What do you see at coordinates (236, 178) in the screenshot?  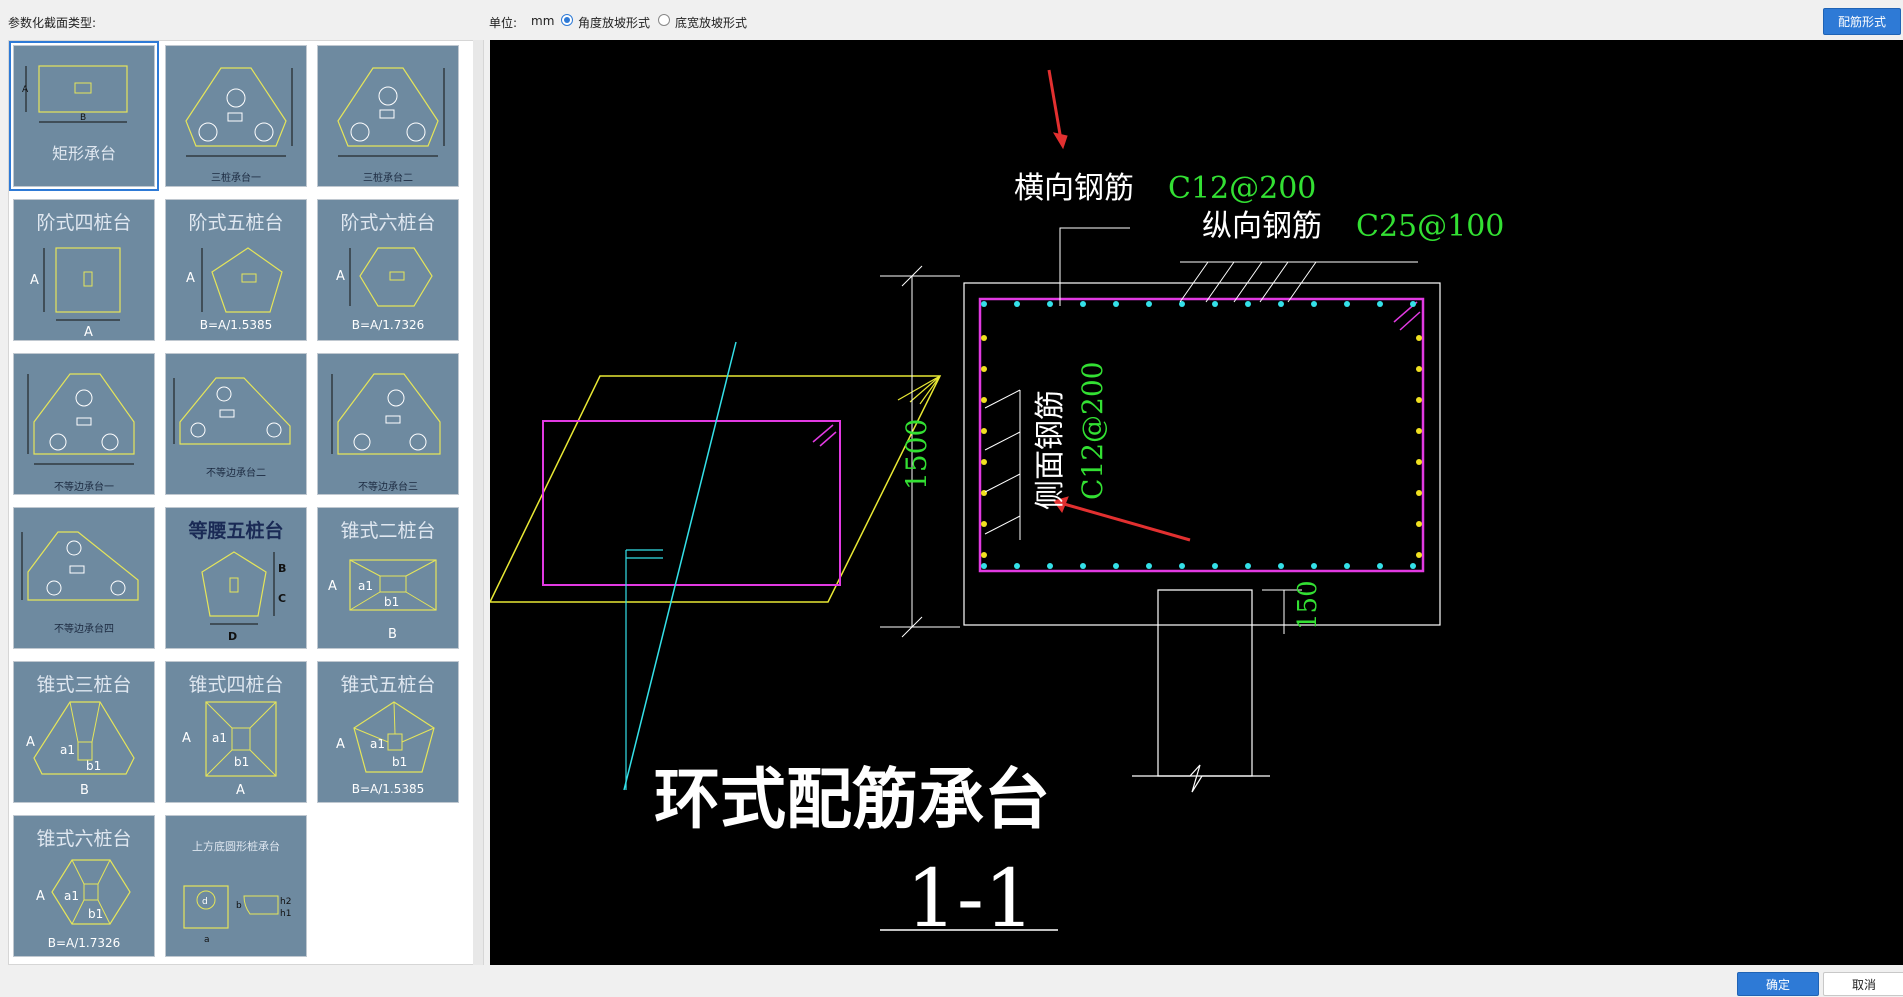 I see `tile-subtitle: 三桩承台一` at bounding box center [236, 178].